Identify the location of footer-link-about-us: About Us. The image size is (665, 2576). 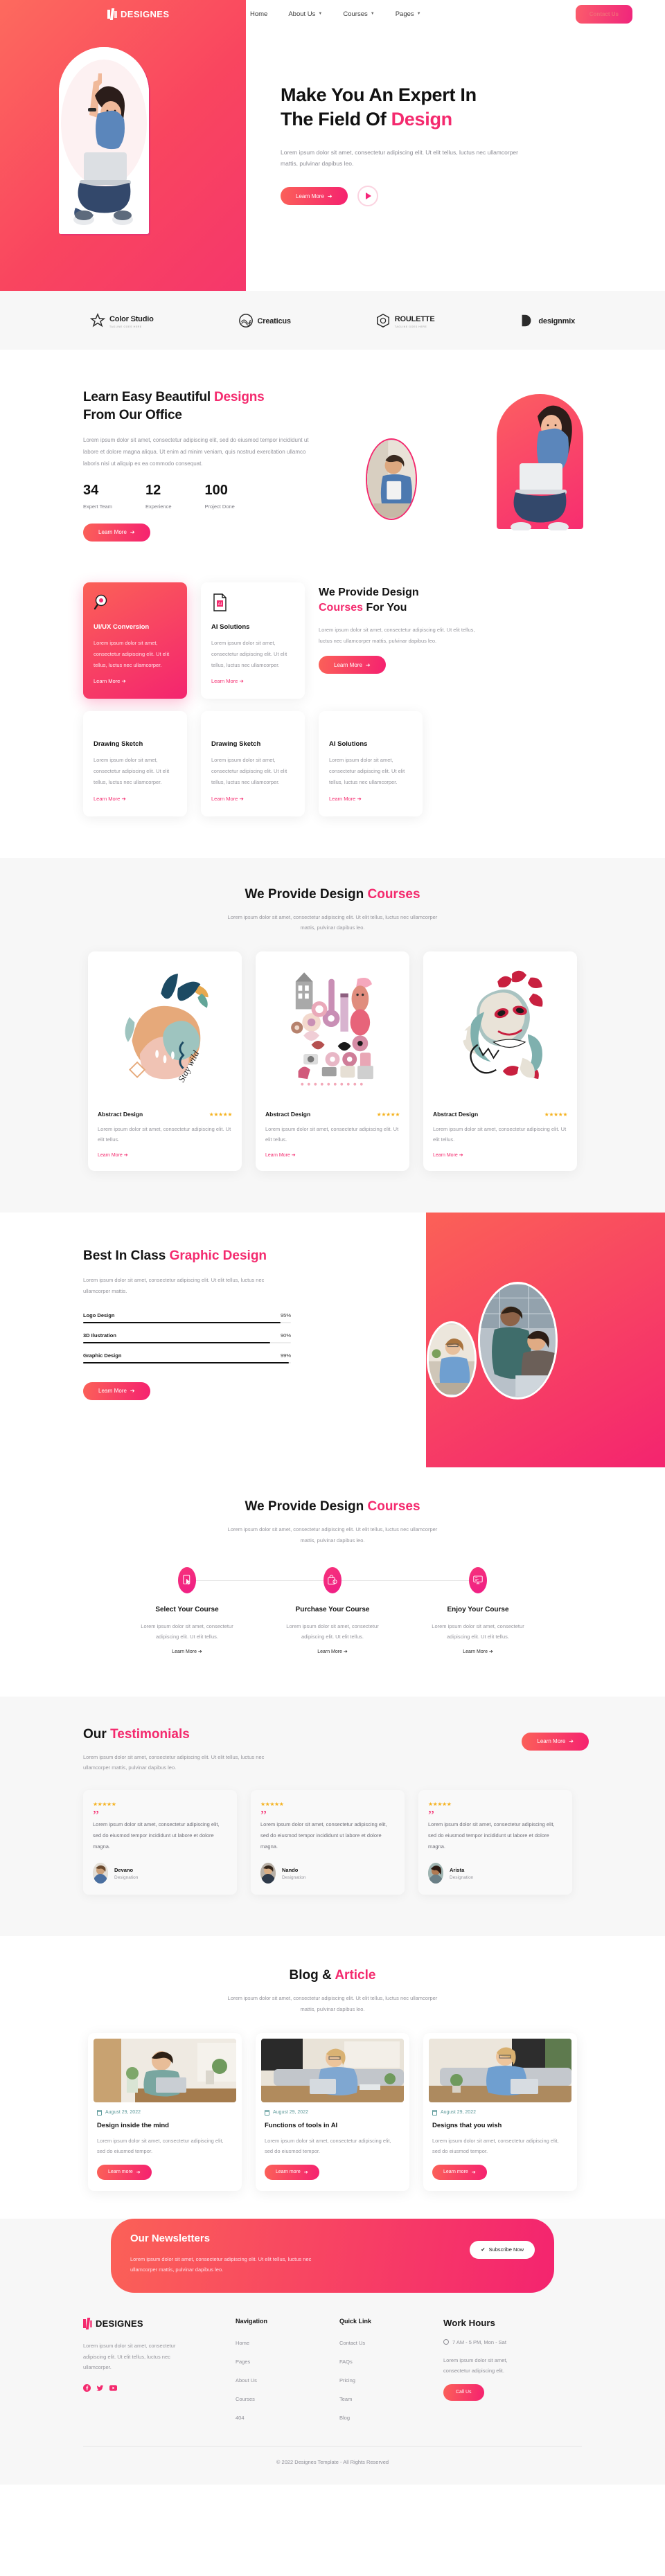
(246, 2380).